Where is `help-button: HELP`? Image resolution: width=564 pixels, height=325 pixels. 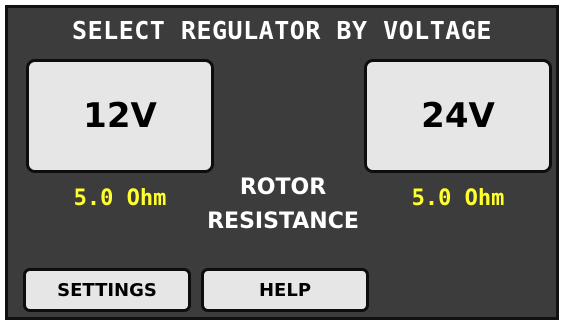 help-button: HELP is located at coordinates (285, 290).